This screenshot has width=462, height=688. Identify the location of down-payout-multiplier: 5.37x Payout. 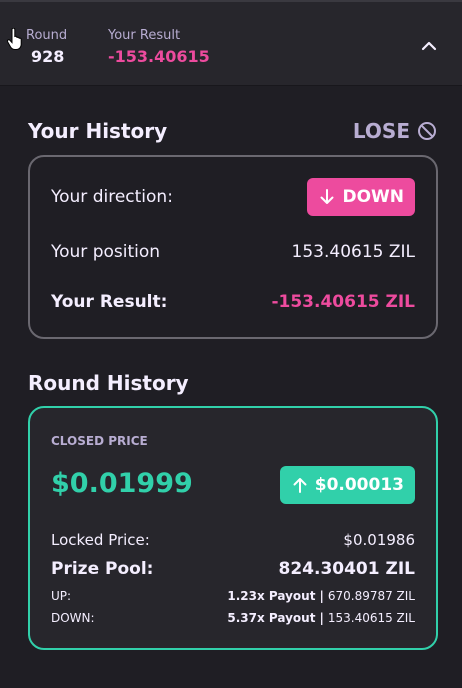
(271, 618).